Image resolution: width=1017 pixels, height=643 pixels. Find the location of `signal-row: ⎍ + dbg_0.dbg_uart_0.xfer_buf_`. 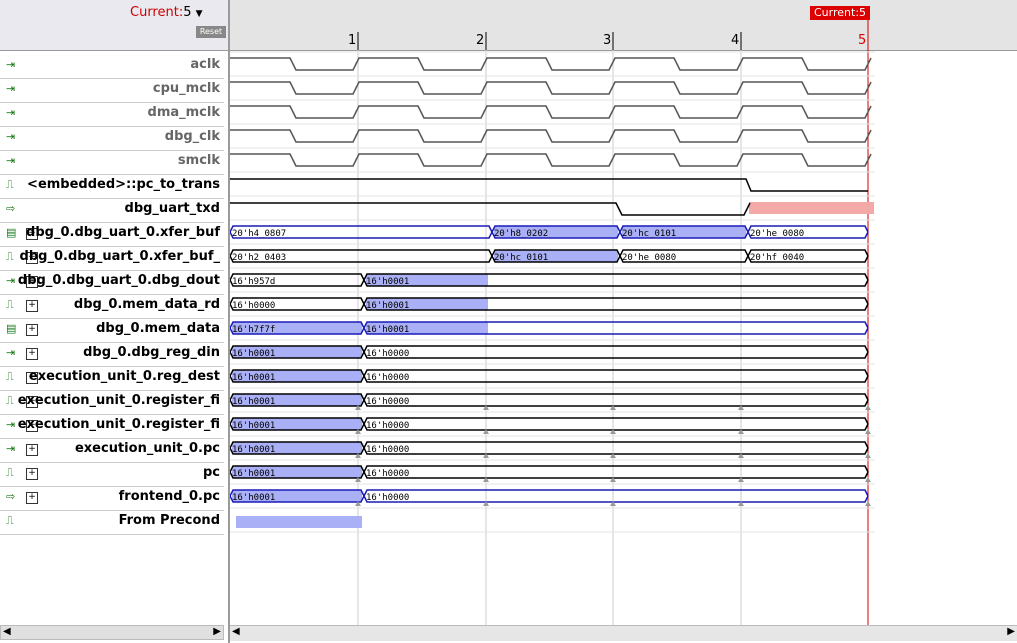

signal-row: ⎍ + dbg_0.dbg_uart_0.xfer_buf_ is located at coordinates (112, 258).